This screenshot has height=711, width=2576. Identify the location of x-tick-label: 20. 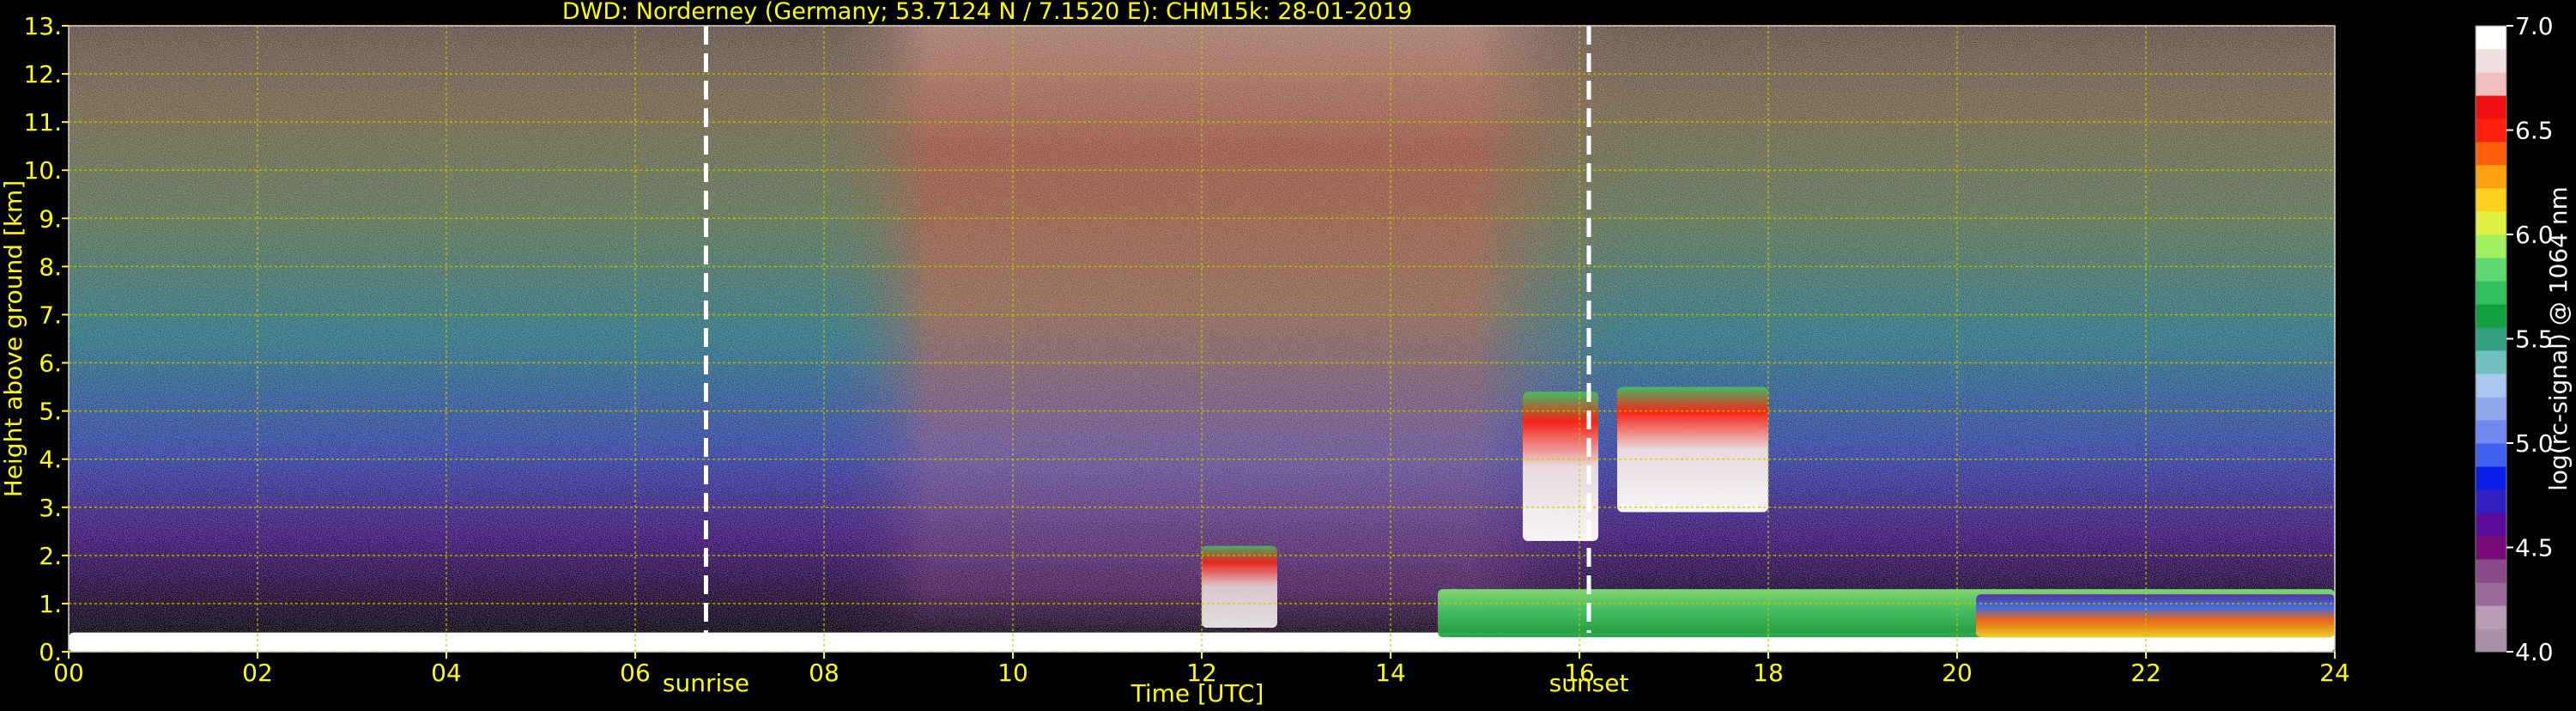
(1957, 673).